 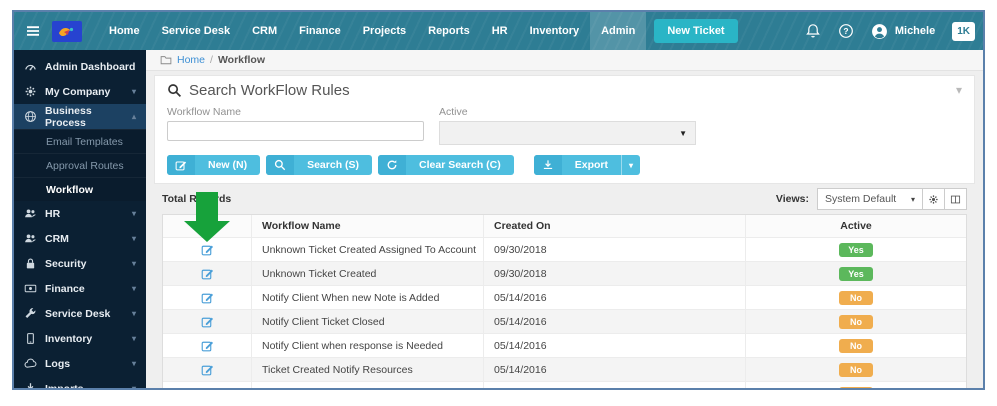 I want to click on clear-search-button: Clear Search (C), so click(x=446, y=165).